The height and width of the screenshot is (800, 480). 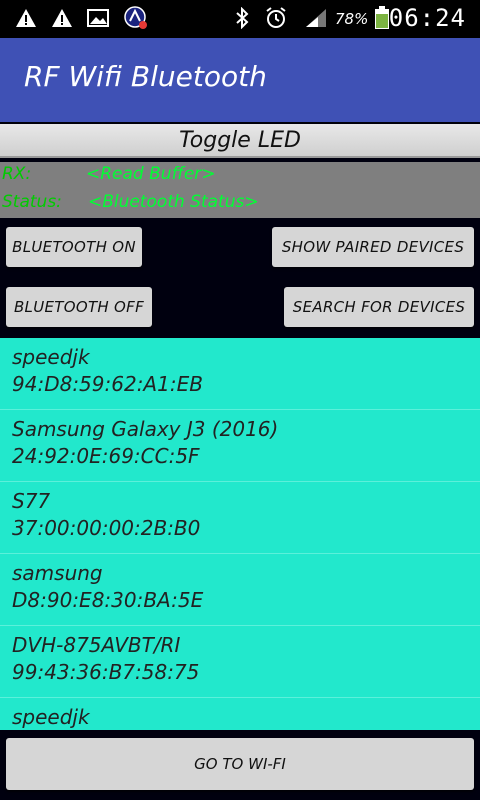 I want to click on device-name: DVH-875AVBT/RI, so click(x=96, y=645).